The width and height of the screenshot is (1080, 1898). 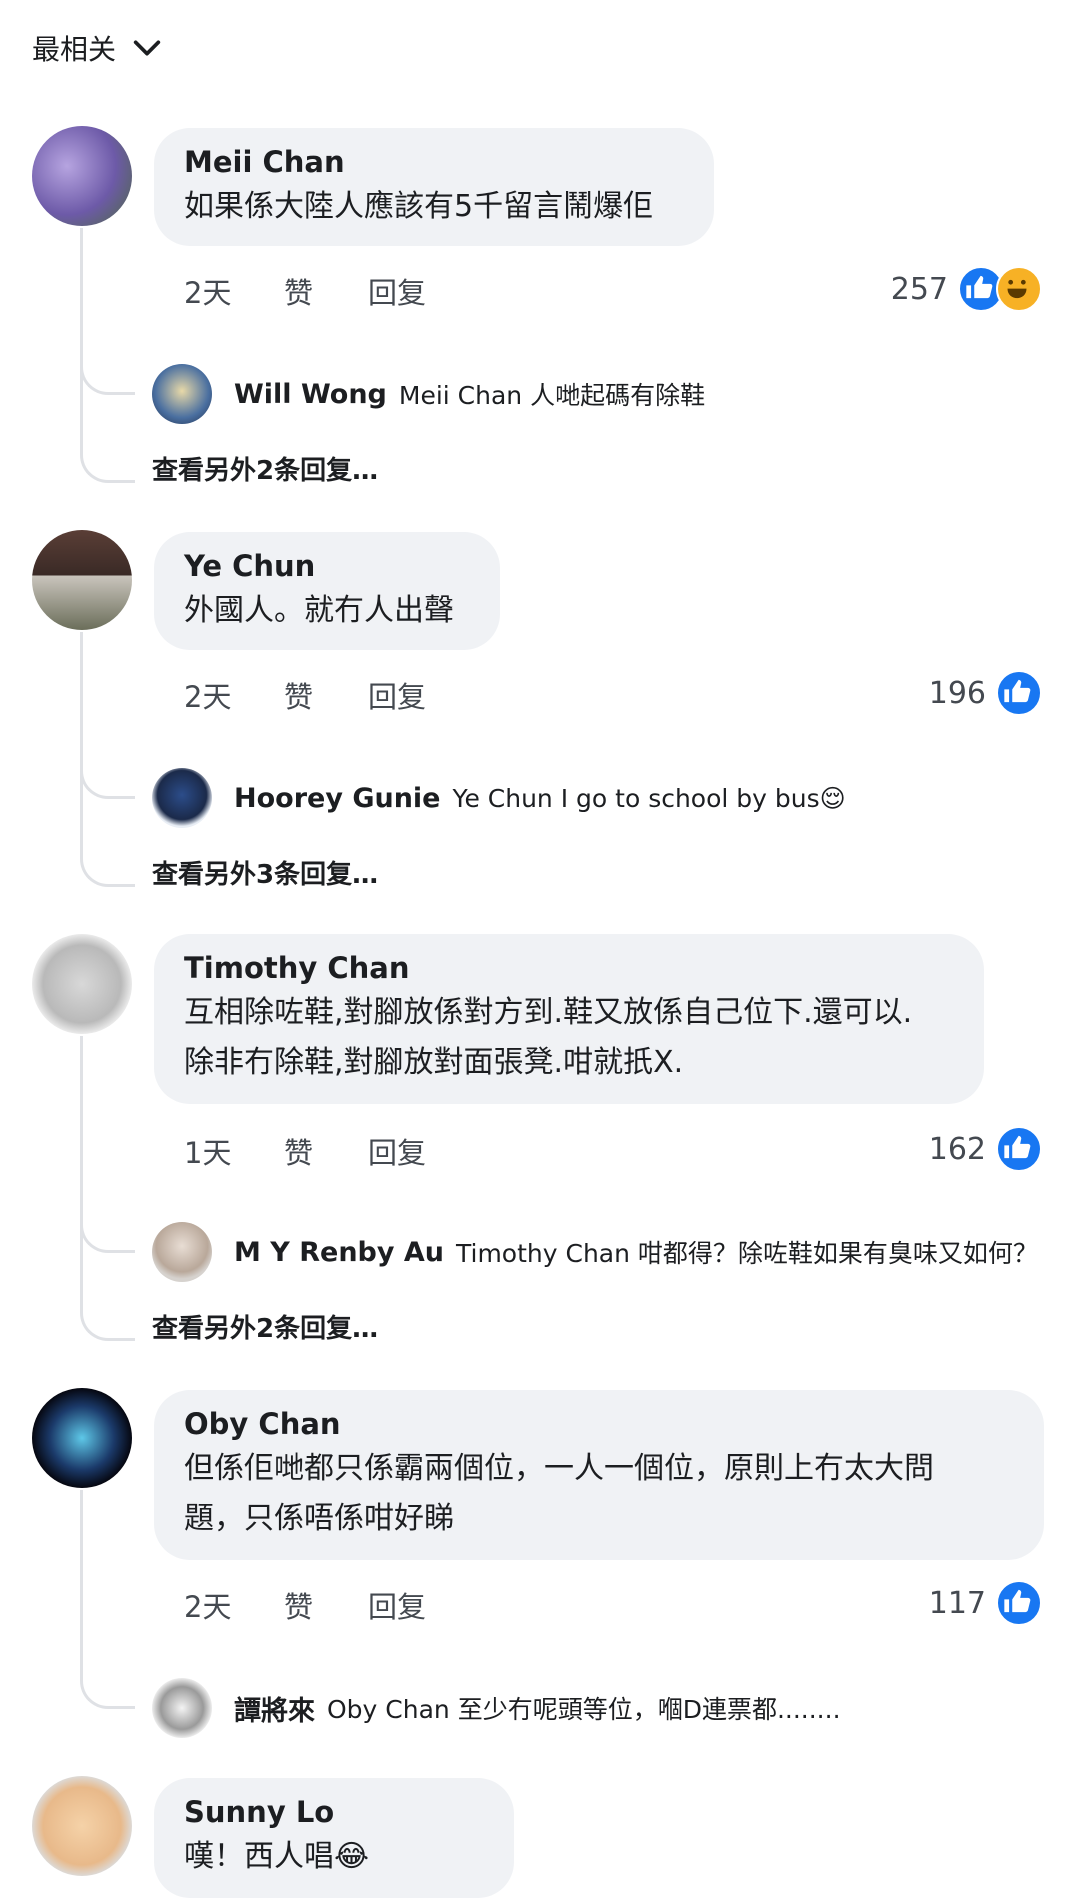 What do you see at coordinates (277, 1856) in the screenshot?
I see `comment-text: 嘆！西人唱😂` at bounding box center [277, 1856].